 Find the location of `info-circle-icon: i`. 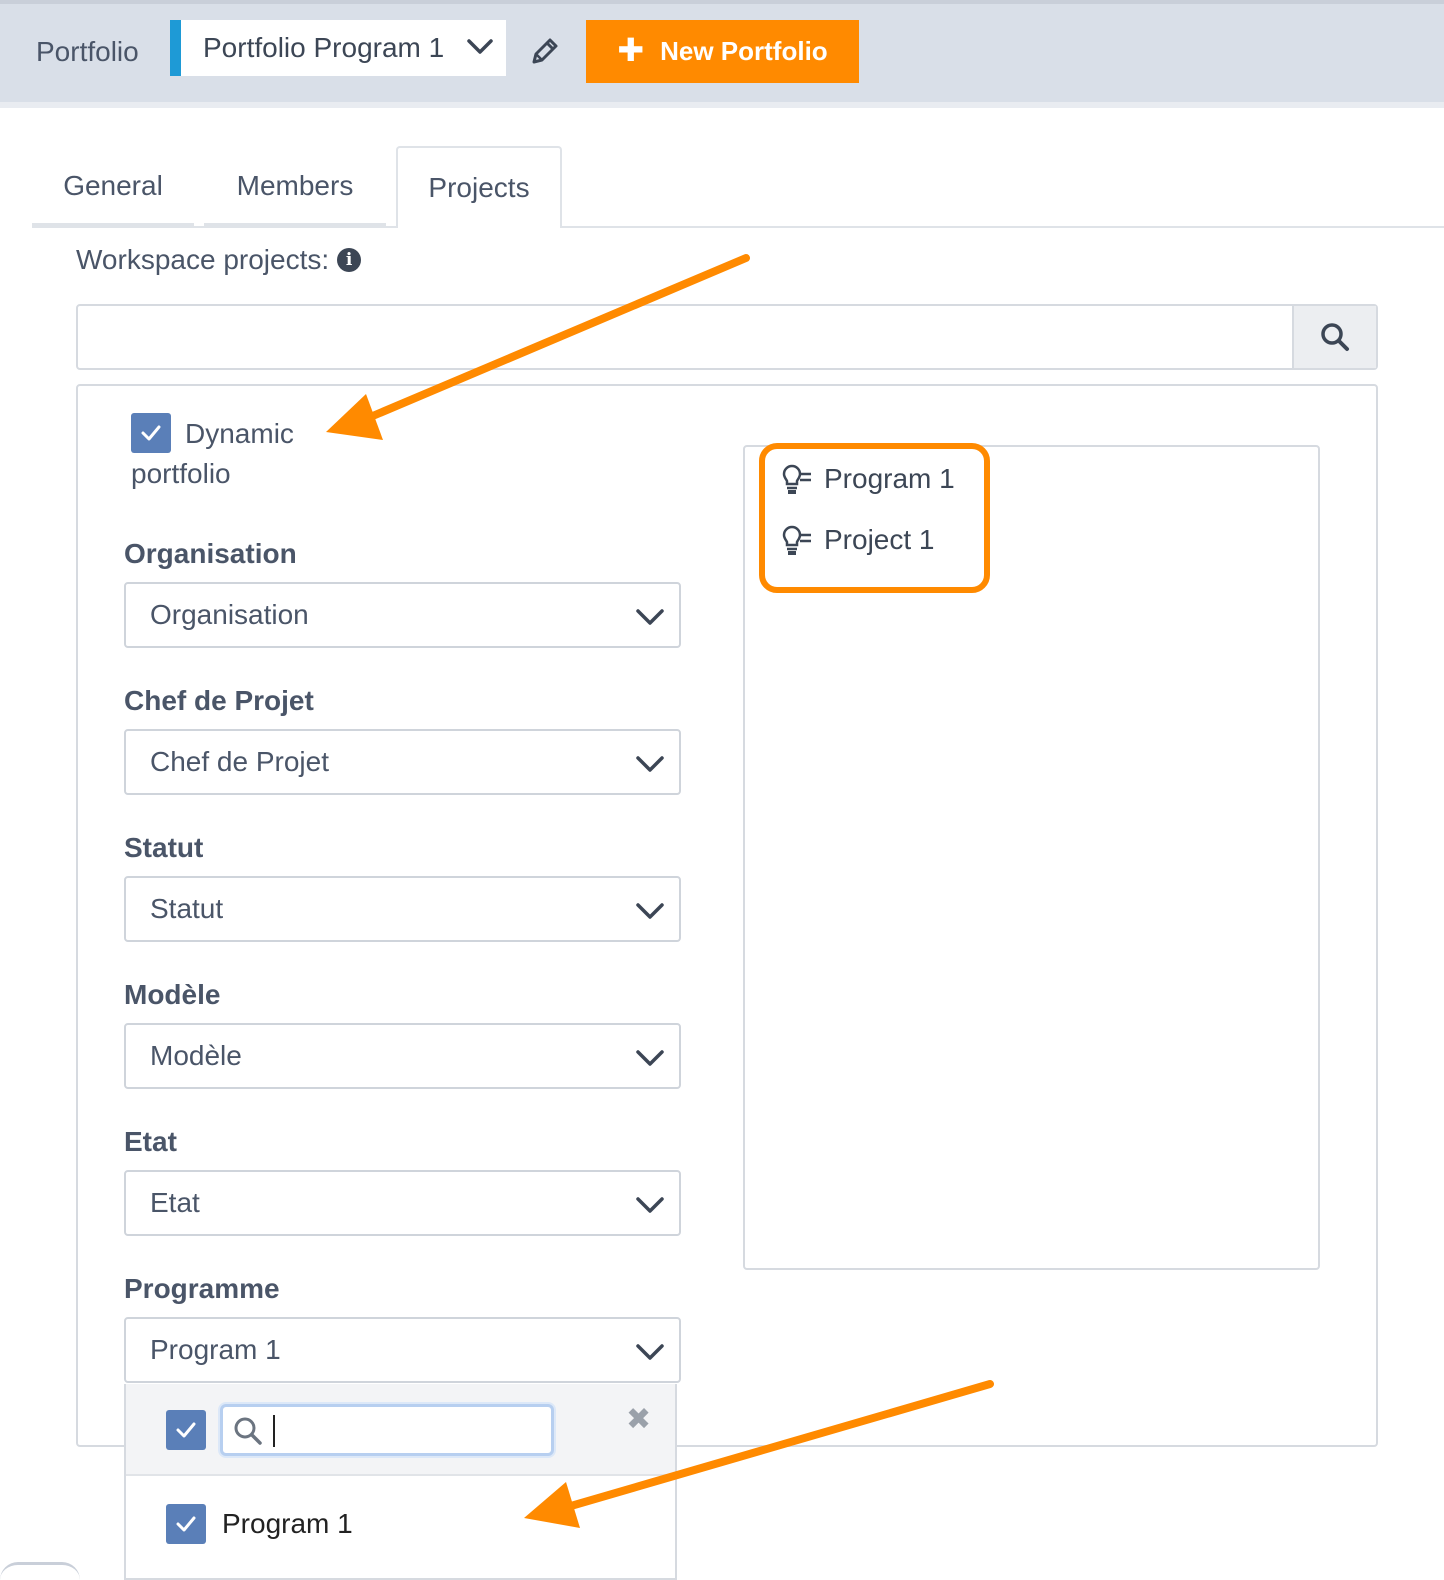

info-circle-icon: i is located at coordinates (349, 260).